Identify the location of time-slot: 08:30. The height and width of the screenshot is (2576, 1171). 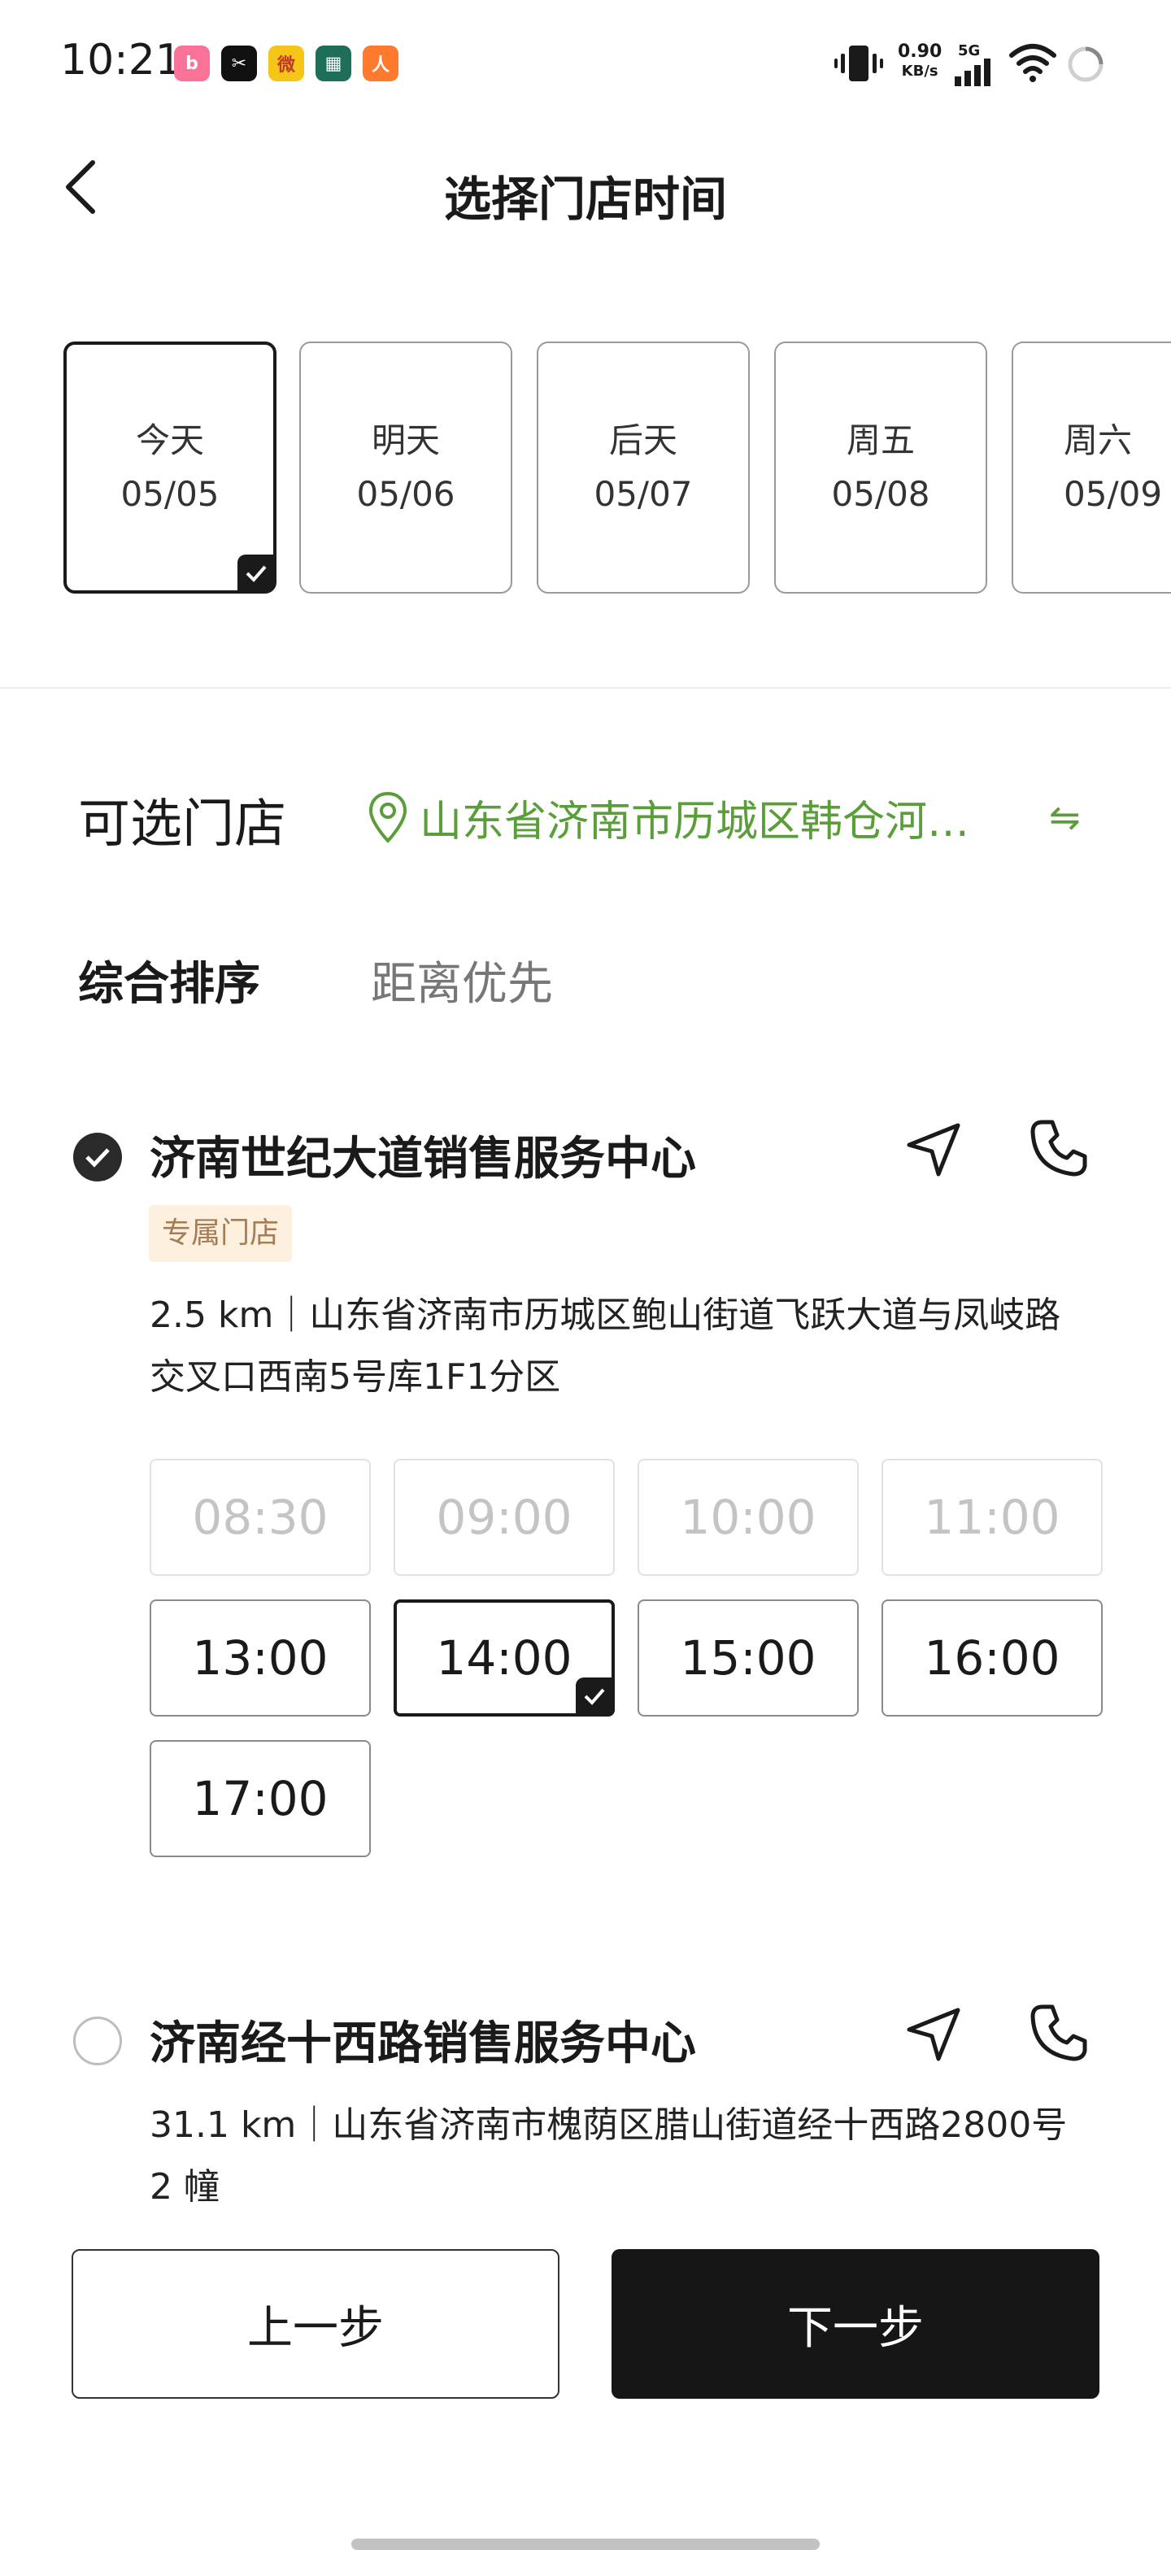
(260, 1518).